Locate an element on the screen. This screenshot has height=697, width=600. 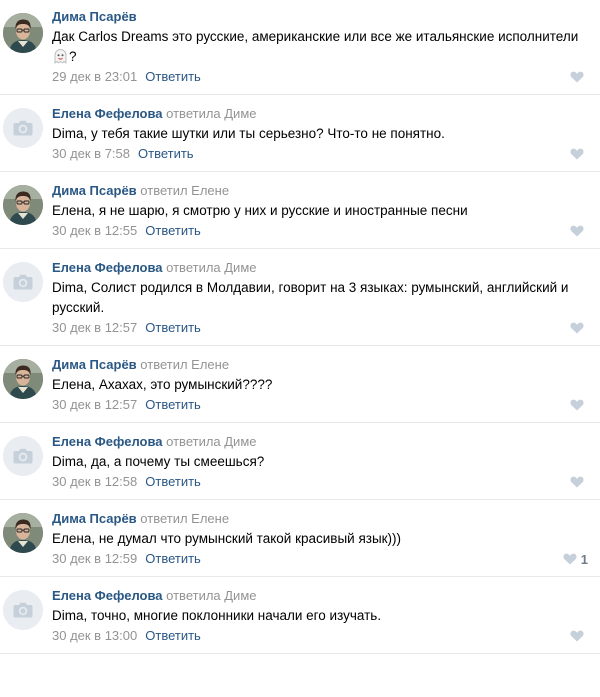
like-count: 1 is located at coordinates (584, 559).